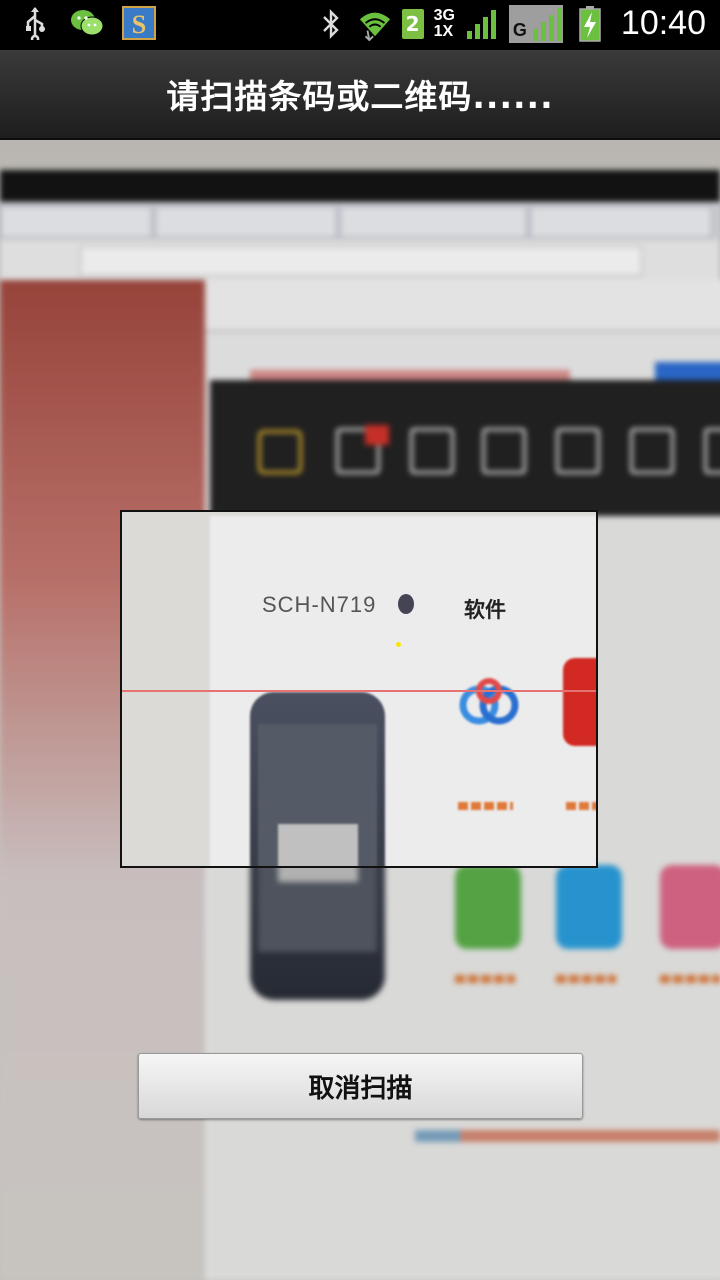 This screenshot has width=720, height=1280. What do you see at coordinates (535, 23) in the screenshot?
I see `carrier-signal-icon: G` at bounding box center [535, 23].